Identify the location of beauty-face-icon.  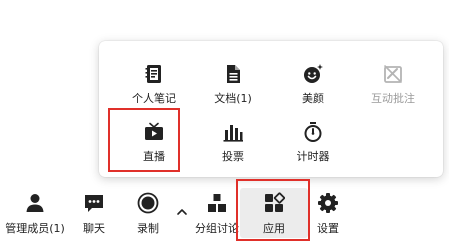
(313, 73).